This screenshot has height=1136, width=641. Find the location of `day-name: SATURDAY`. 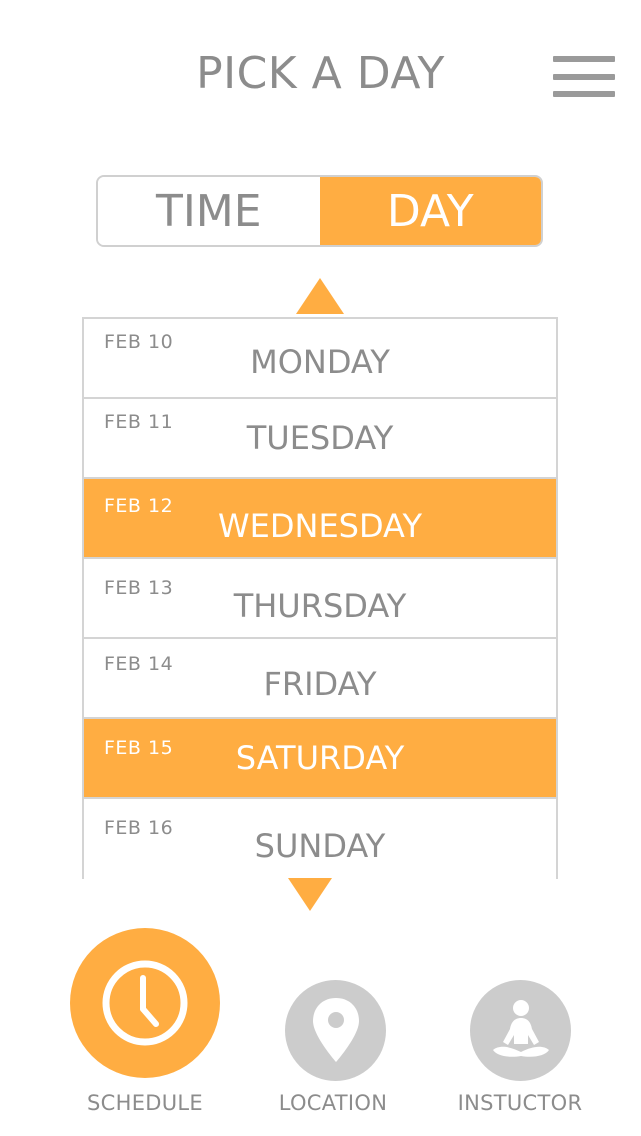

day-name: SATURDAY is located at coordinates (320, 758).